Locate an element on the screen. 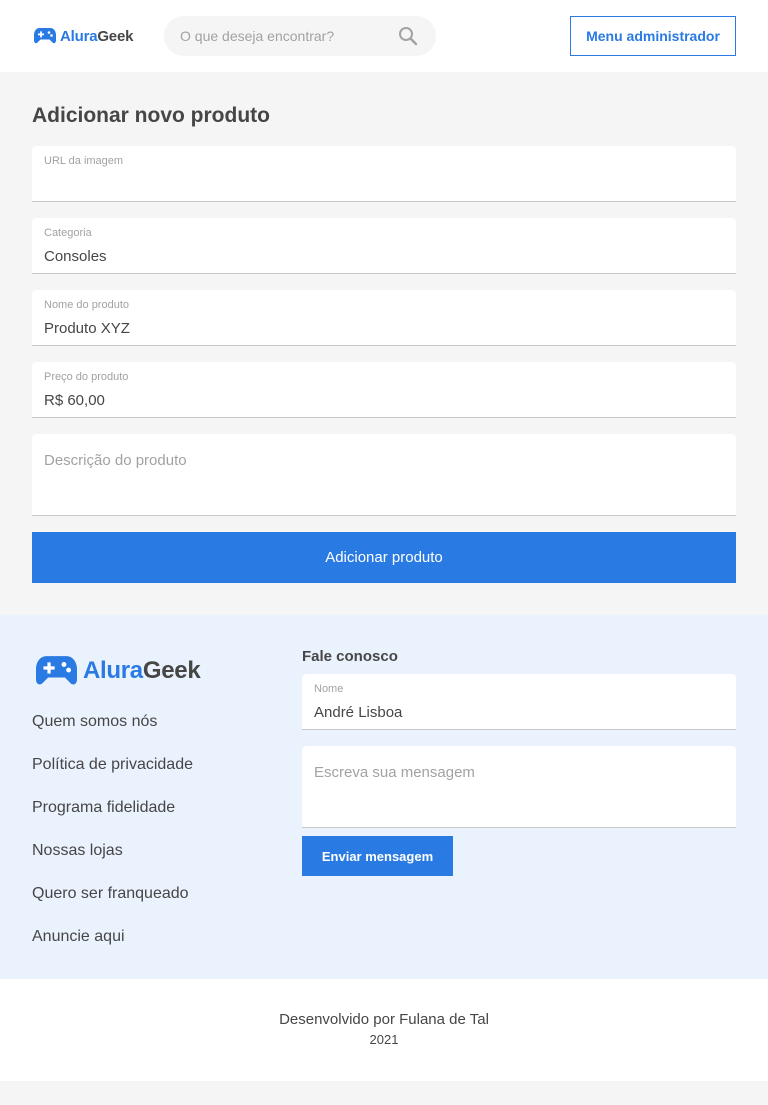  product-price-label: Preço do produto is located at coordinates (86, 377).